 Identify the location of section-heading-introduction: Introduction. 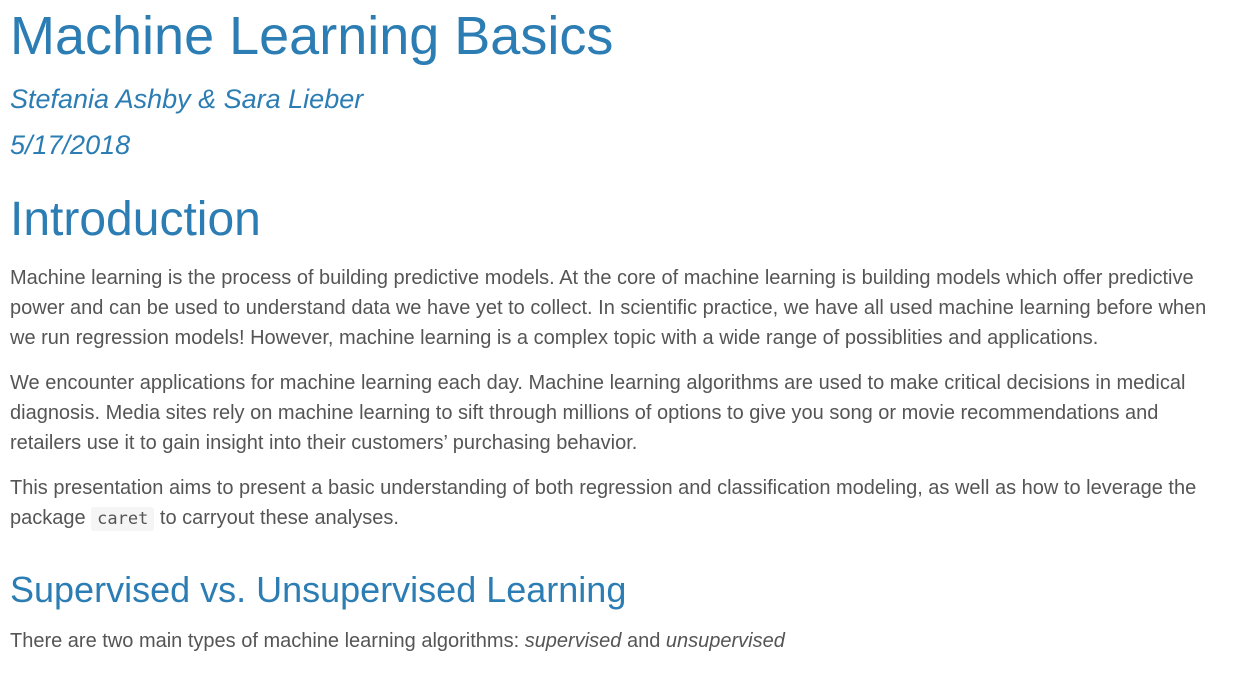
(135, 219).